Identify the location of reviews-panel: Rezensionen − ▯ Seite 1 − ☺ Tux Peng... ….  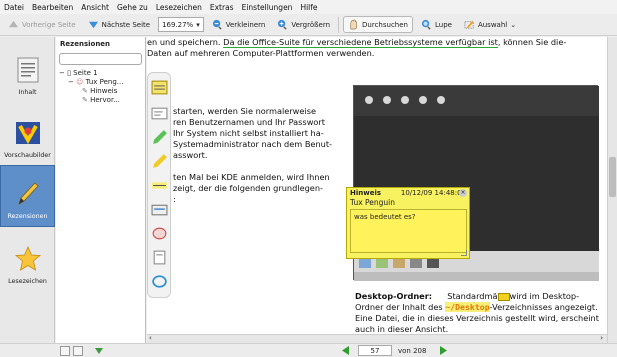
(101, 190).